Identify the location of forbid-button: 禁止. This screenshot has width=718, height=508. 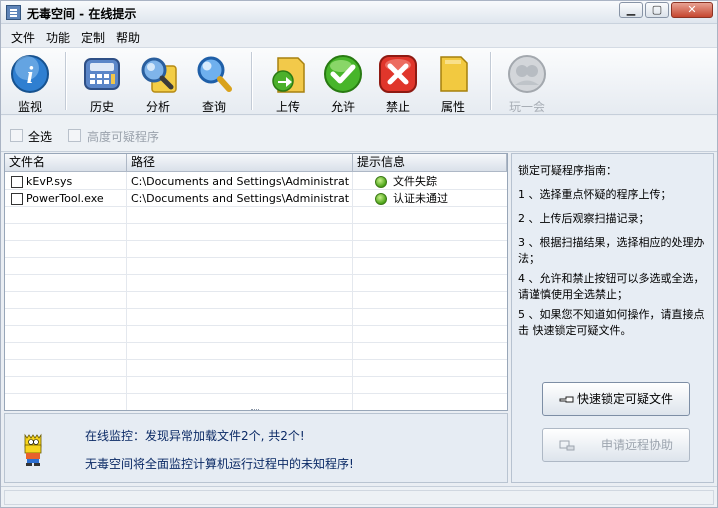
(398, 83).